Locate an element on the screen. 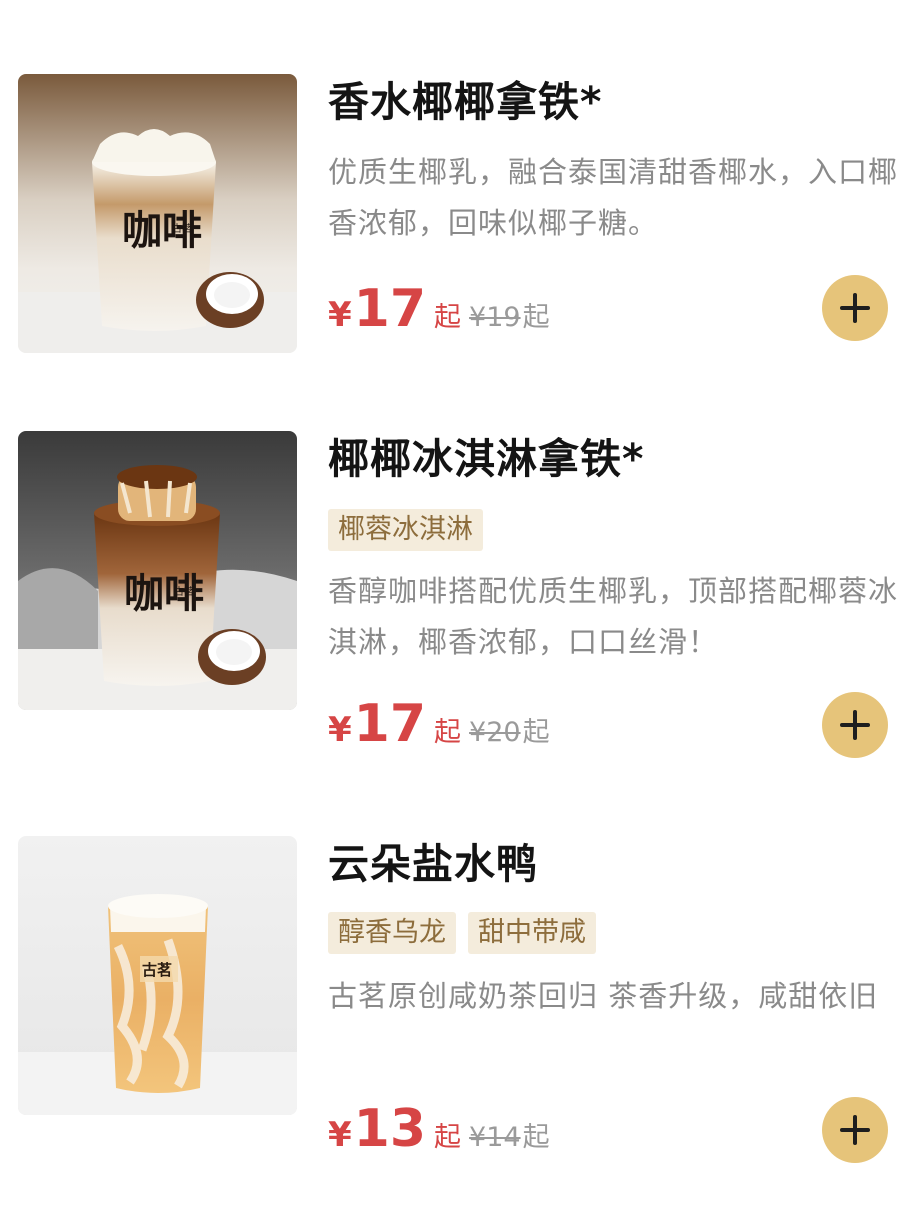 This screenshot has height=1222, width=916. price-row: ¥ 17 起 ¥19 起 is located at coordinates (439, 309).